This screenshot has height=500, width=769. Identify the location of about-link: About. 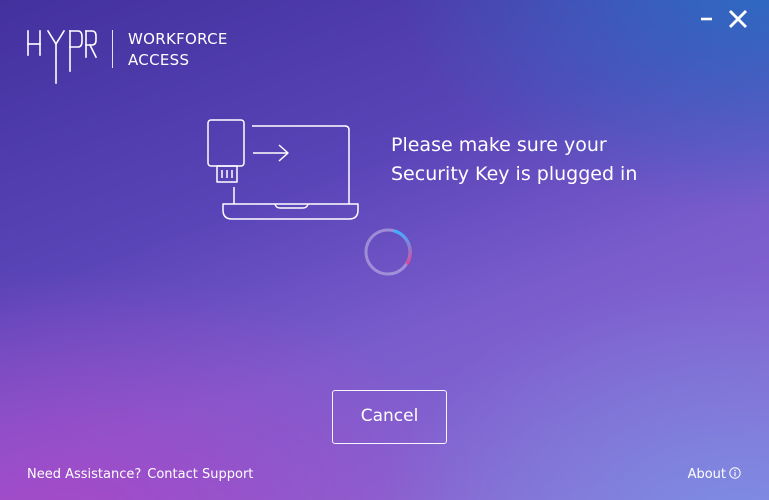
(714, 474).